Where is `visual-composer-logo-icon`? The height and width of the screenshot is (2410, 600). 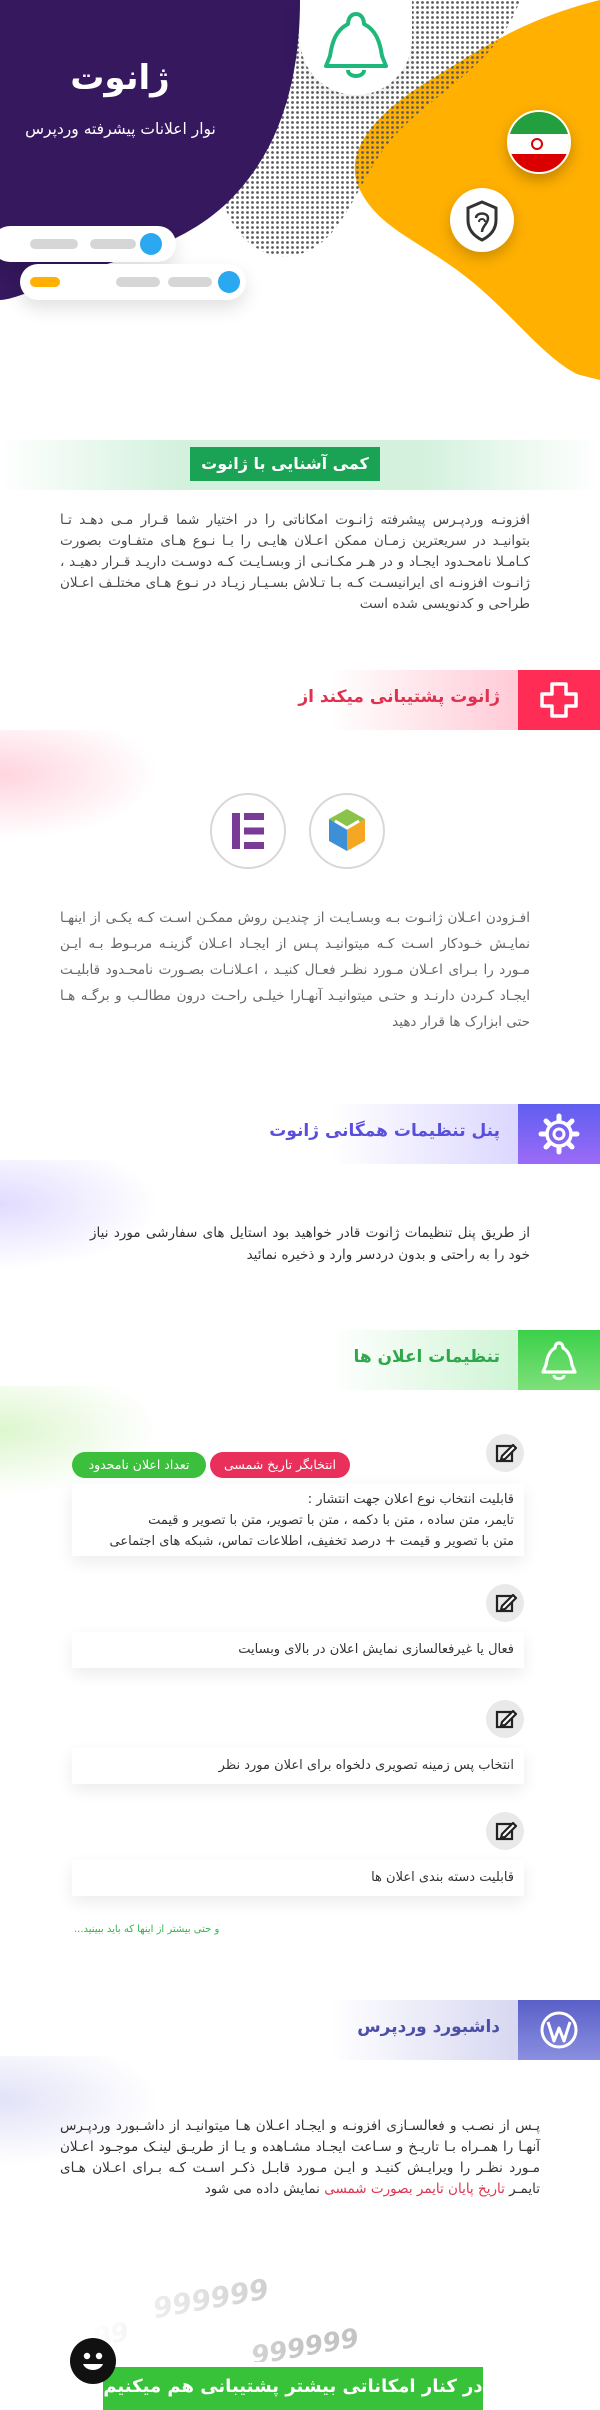
visual-composer-logo-icon is located at coordinates (347, 831).